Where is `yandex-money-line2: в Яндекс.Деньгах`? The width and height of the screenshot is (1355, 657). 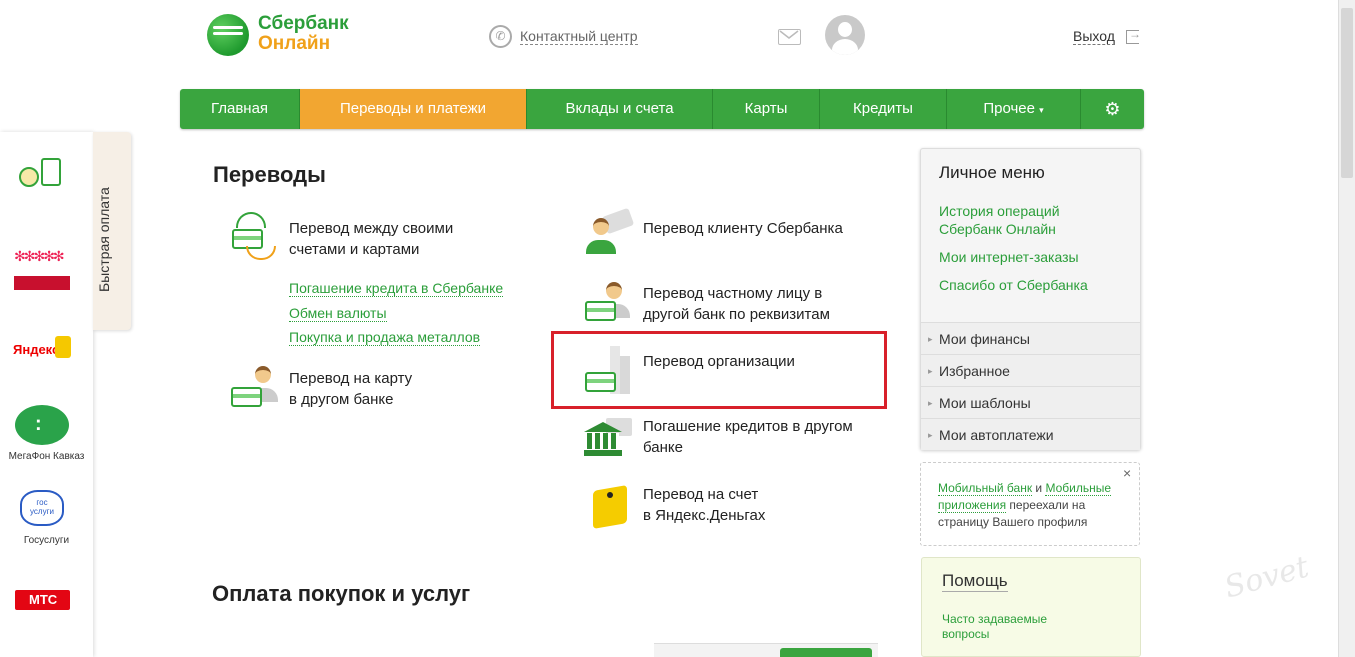
yandex-money-line2: в Яндекс.Деньгах is located at coordinates (704, 515).